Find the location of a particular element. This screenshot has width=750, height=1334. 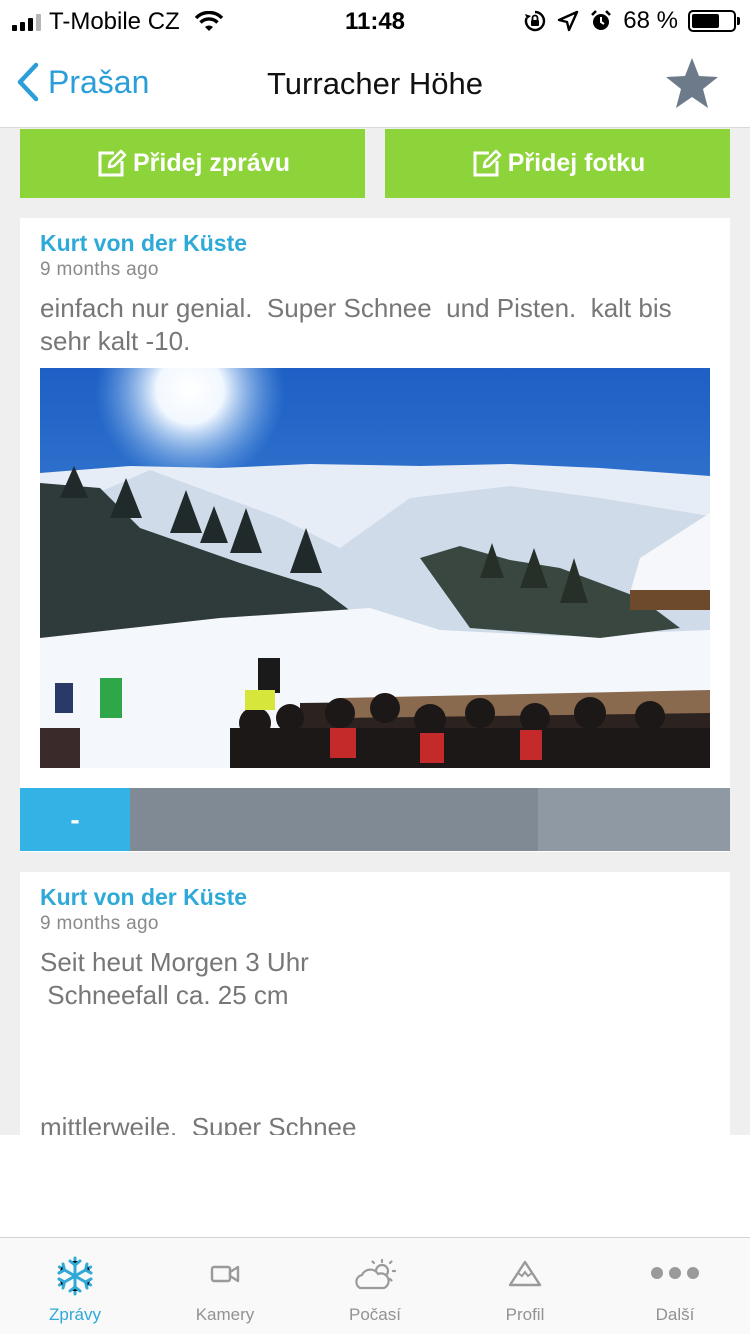

rating-bar: - is located at coordinates (375, 819).